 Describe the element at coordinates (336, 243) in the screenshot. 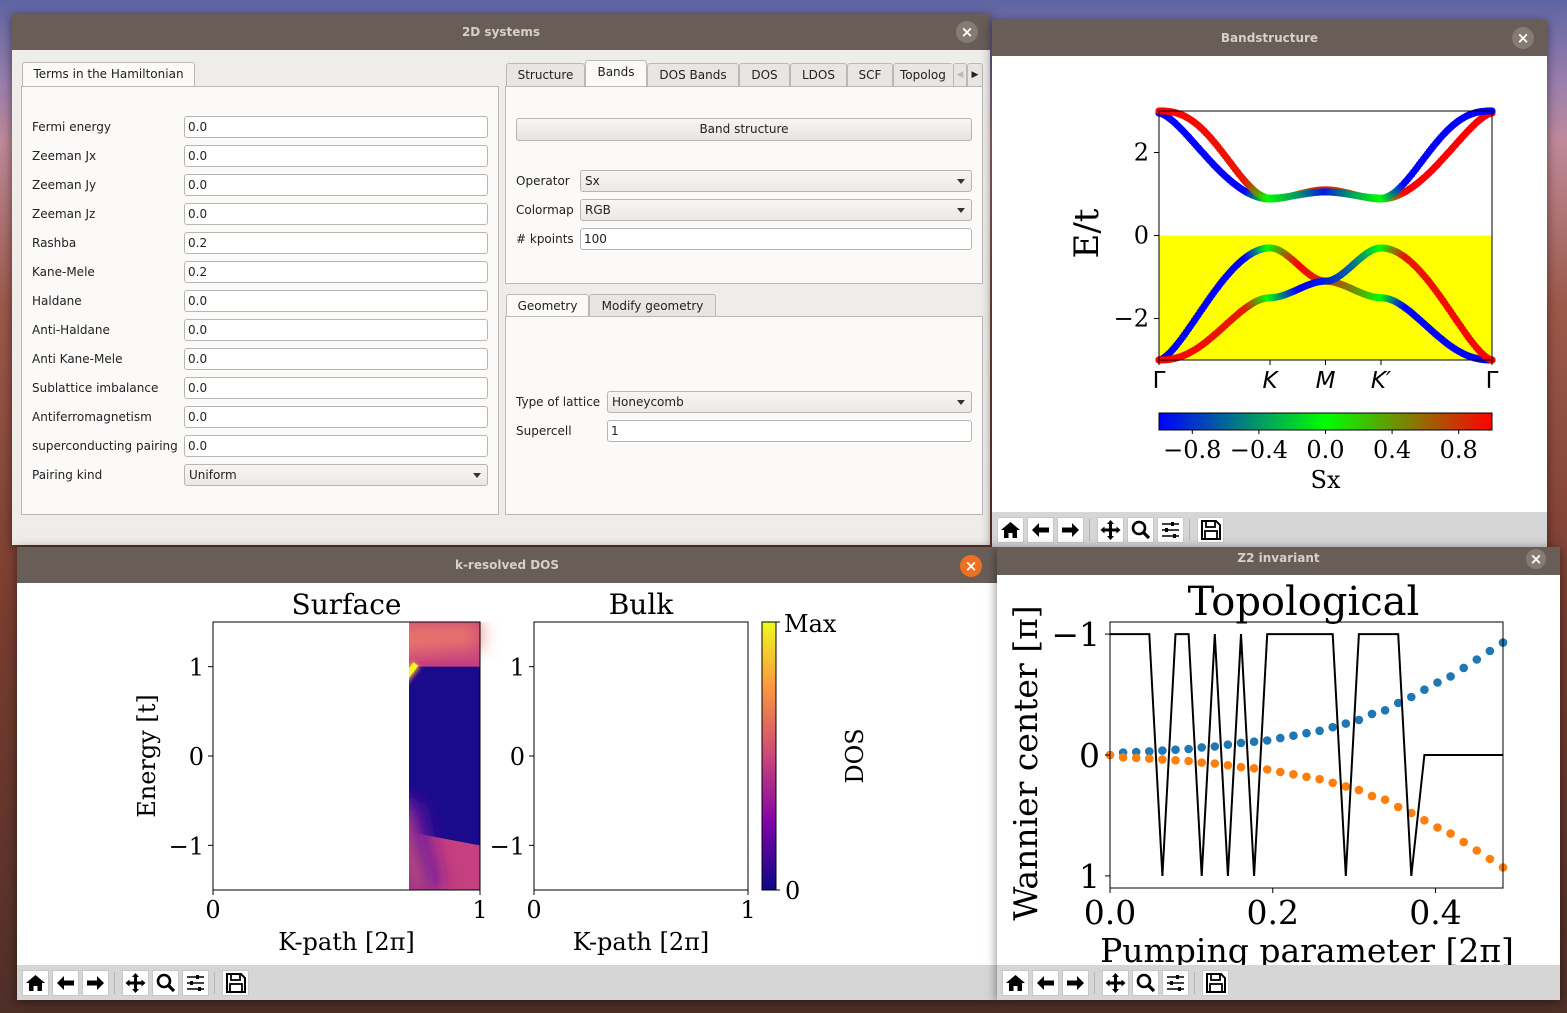

I see `param-input-rashba: 0.2` at that location.